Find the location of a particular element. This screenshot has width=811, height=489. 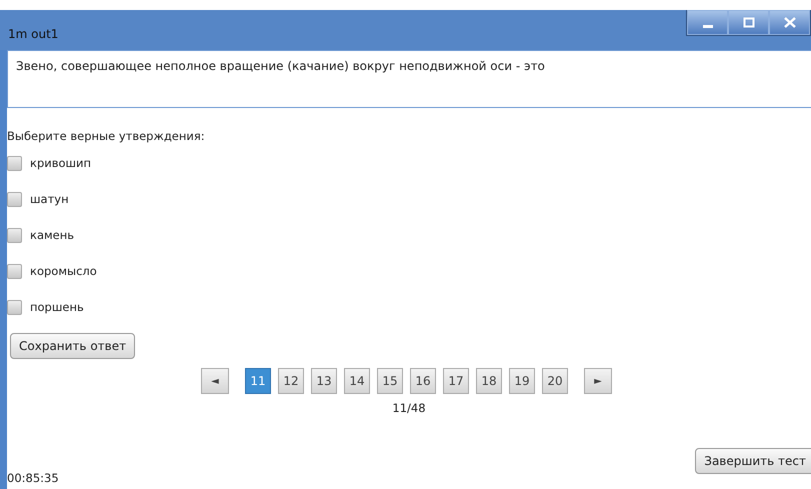

option-label: камень is located at coordinates (52, 235).